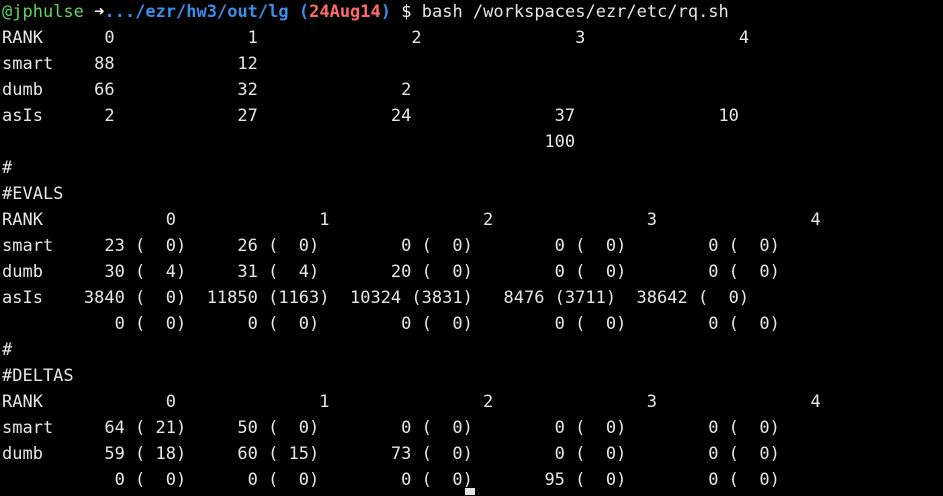 This screenshot has width=943, height=496. Describe the element at coordinates (386, 12) in the screenshot. I see `prompt-paren-close: )` at that location.